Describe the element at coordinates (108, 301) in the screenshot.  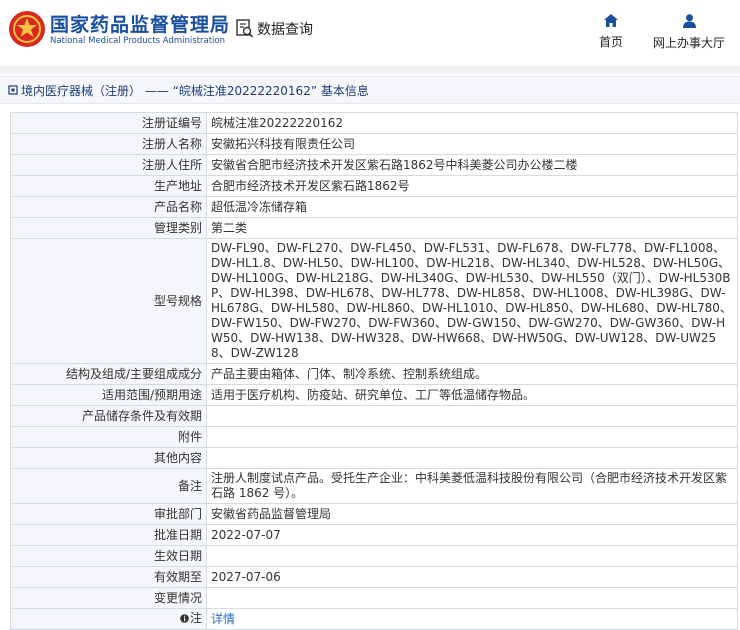
I see `field-label: 型号规格` at that location.